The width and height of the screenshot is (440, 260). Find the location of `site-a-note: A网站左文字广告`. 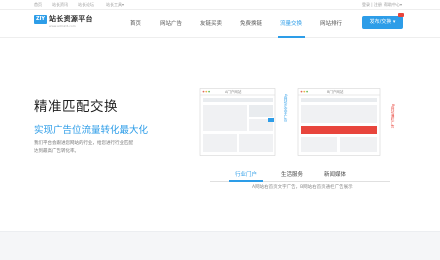

site-a-note: A网站左文字广告 is located at coordinates (285, 108).